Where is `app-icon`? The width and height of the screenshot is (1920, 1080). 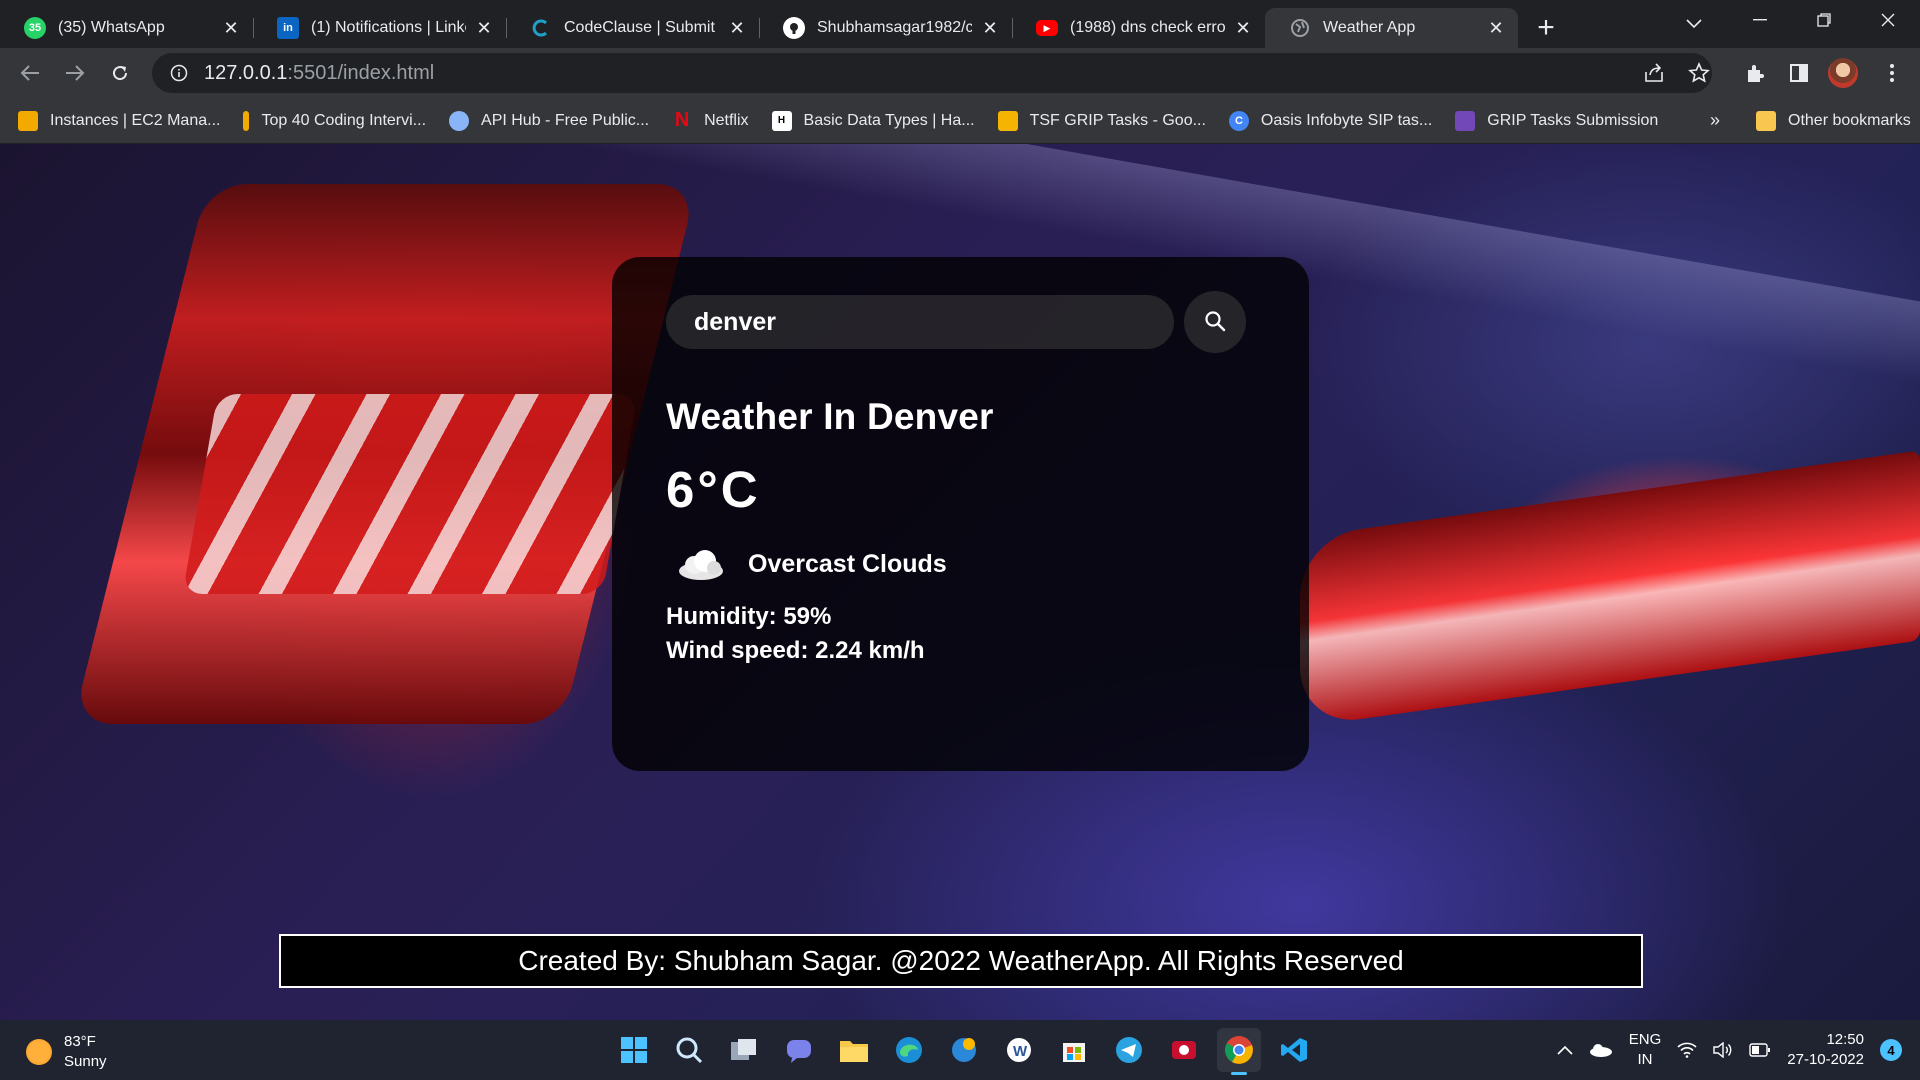 app-icon is located at coordinates (964, 1050).